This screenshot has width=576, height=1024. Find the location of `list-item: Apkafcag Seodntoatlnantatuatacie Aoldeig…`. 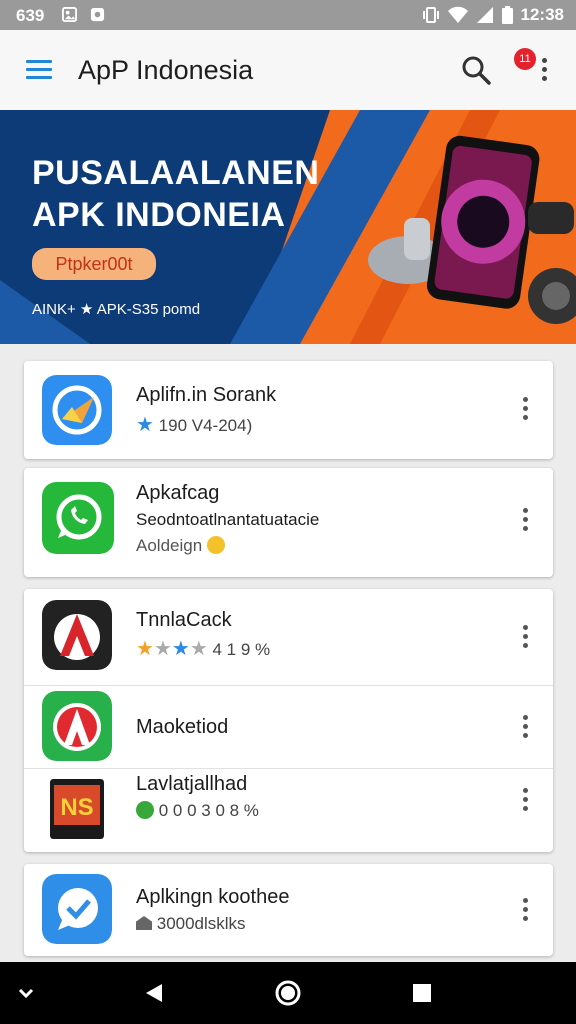

list-item: Apkafcag Seodntoatlnantatuatacie Aoldeig… is located at coordinates (288, 522).